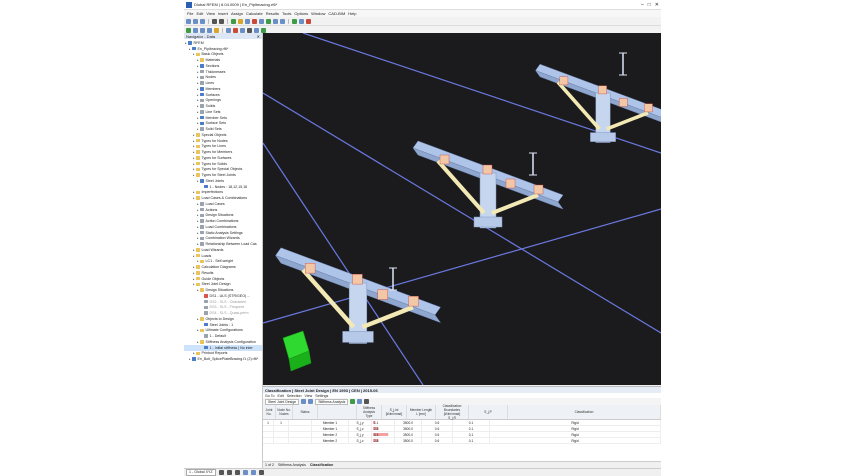  Describe the element at coordinates (206, 186) in the screenshot. I see `joint-item-icon` at that location.